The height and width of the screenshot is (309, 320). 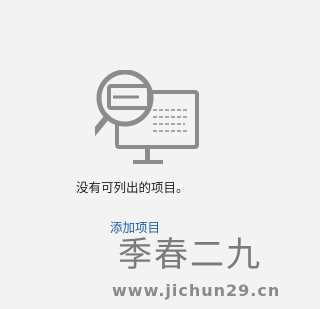 I want to click on search-monitor-icon, so click(x=147, y=117).